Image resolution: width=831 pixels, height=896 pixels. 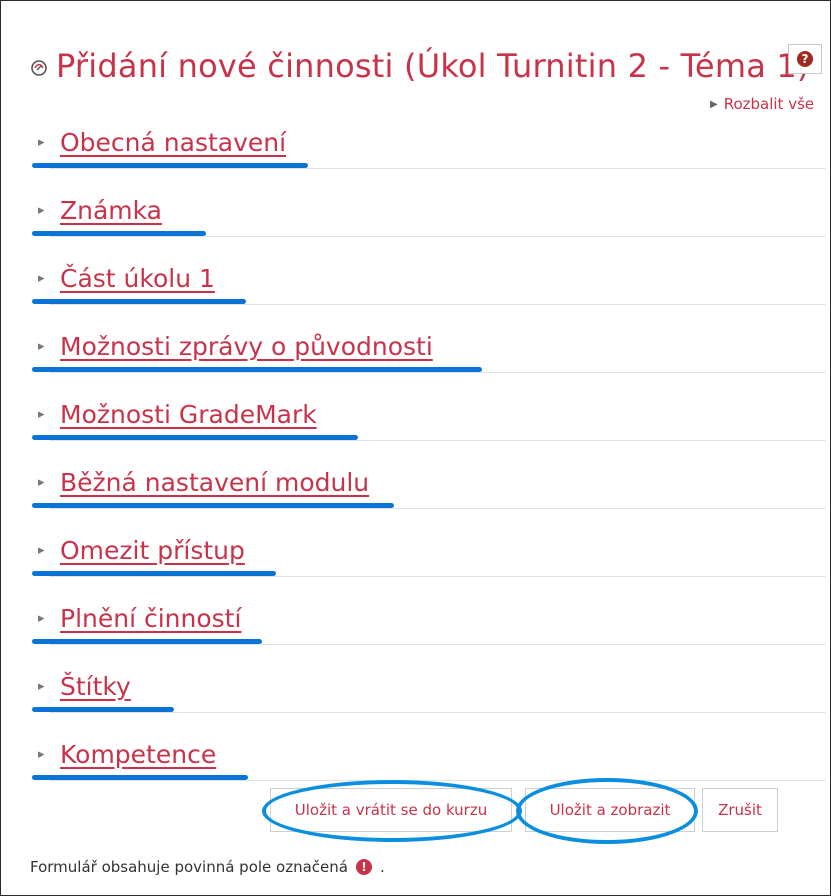 What do you see at coordinates (610, 810) in the screenshot?
I see `save-and-display-button: Uložit a zobrazit` at bounding box center [610, 810].